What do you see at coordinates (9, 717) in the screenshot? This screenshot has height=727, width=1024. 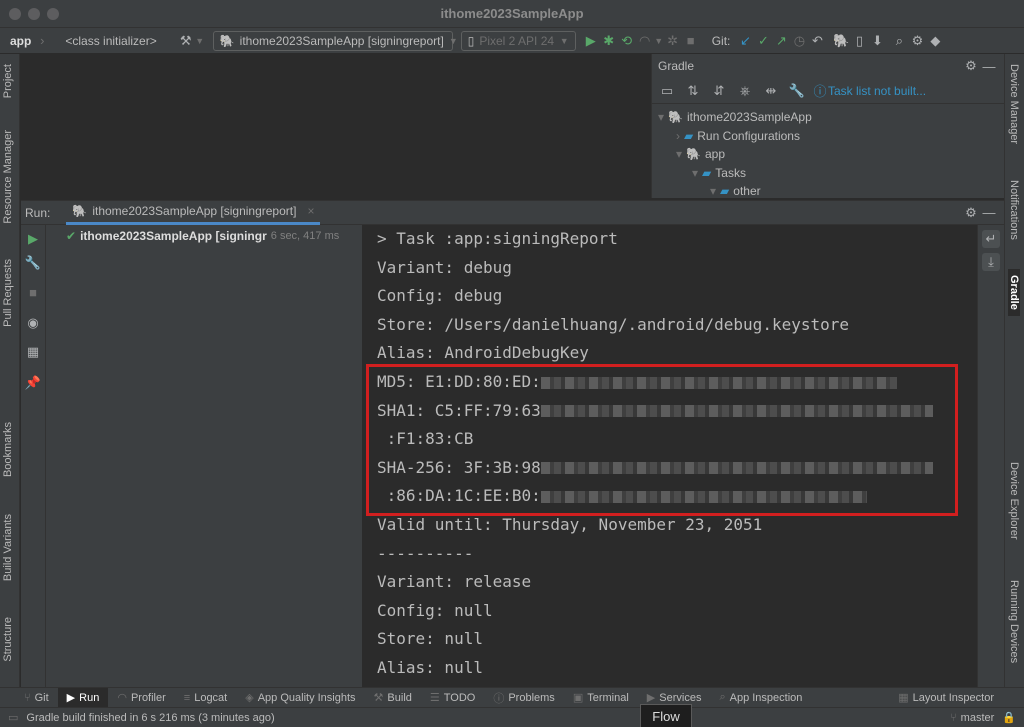 I see `panel-toggle-icon: ▭` at bounding box center [9, 717].